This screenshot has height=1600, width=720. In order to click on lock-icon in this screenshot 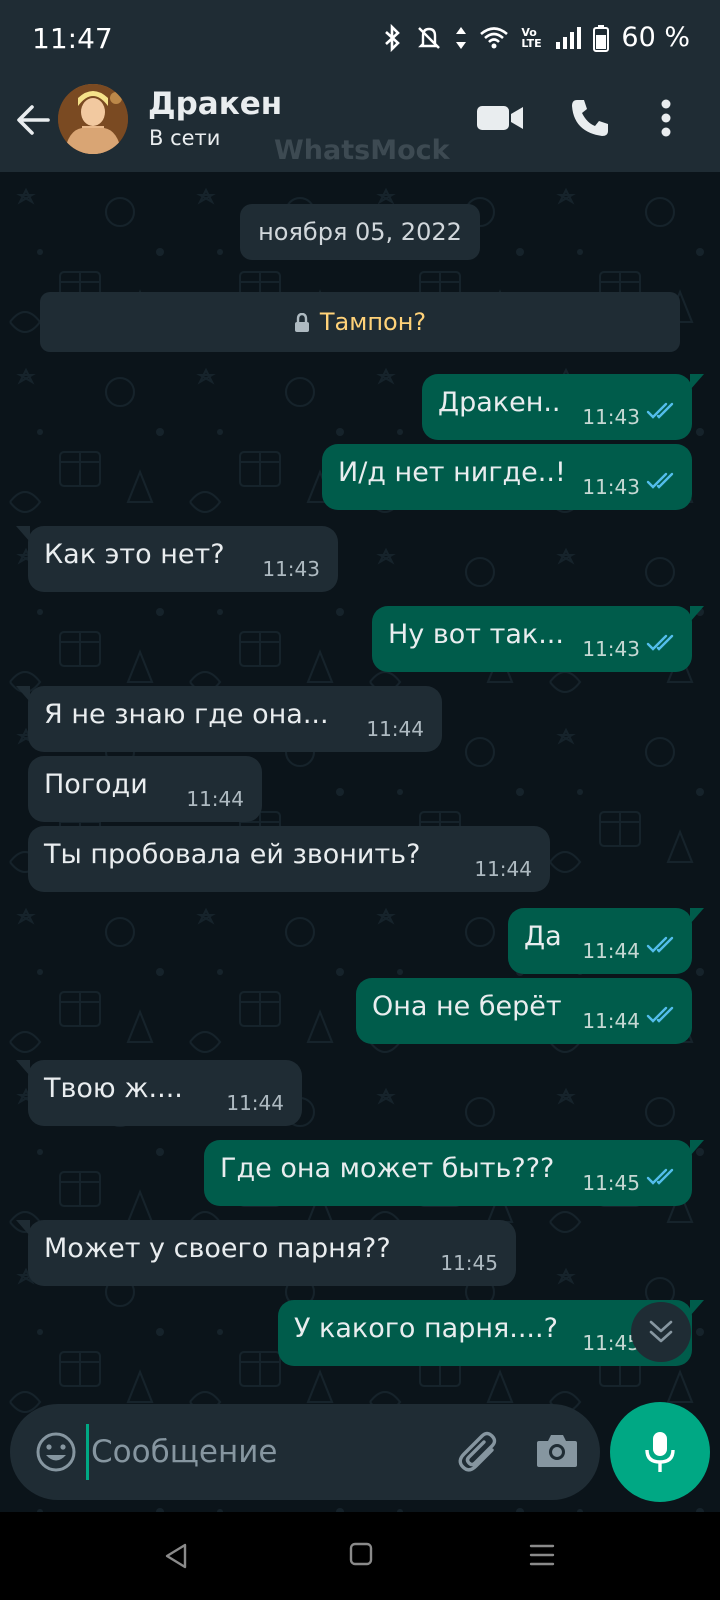, I will do `click(301, 322)`.